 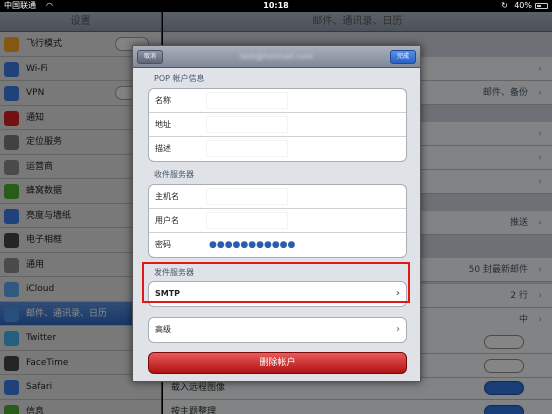 What do you see at coordinates (541, 6) in the screenshot?
I see `battery-icon` at bounding box center [541, 6].